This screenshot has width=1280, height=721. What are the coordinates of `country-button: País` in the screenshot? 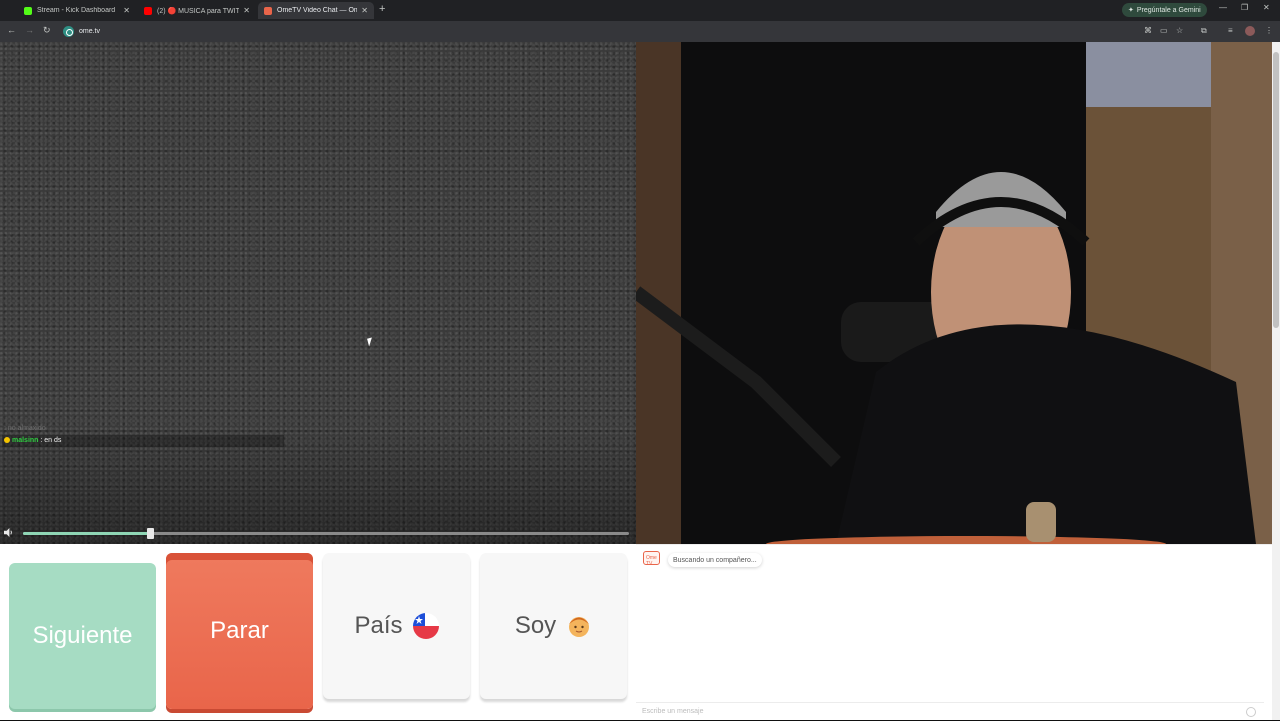 It's located at (396, 626).